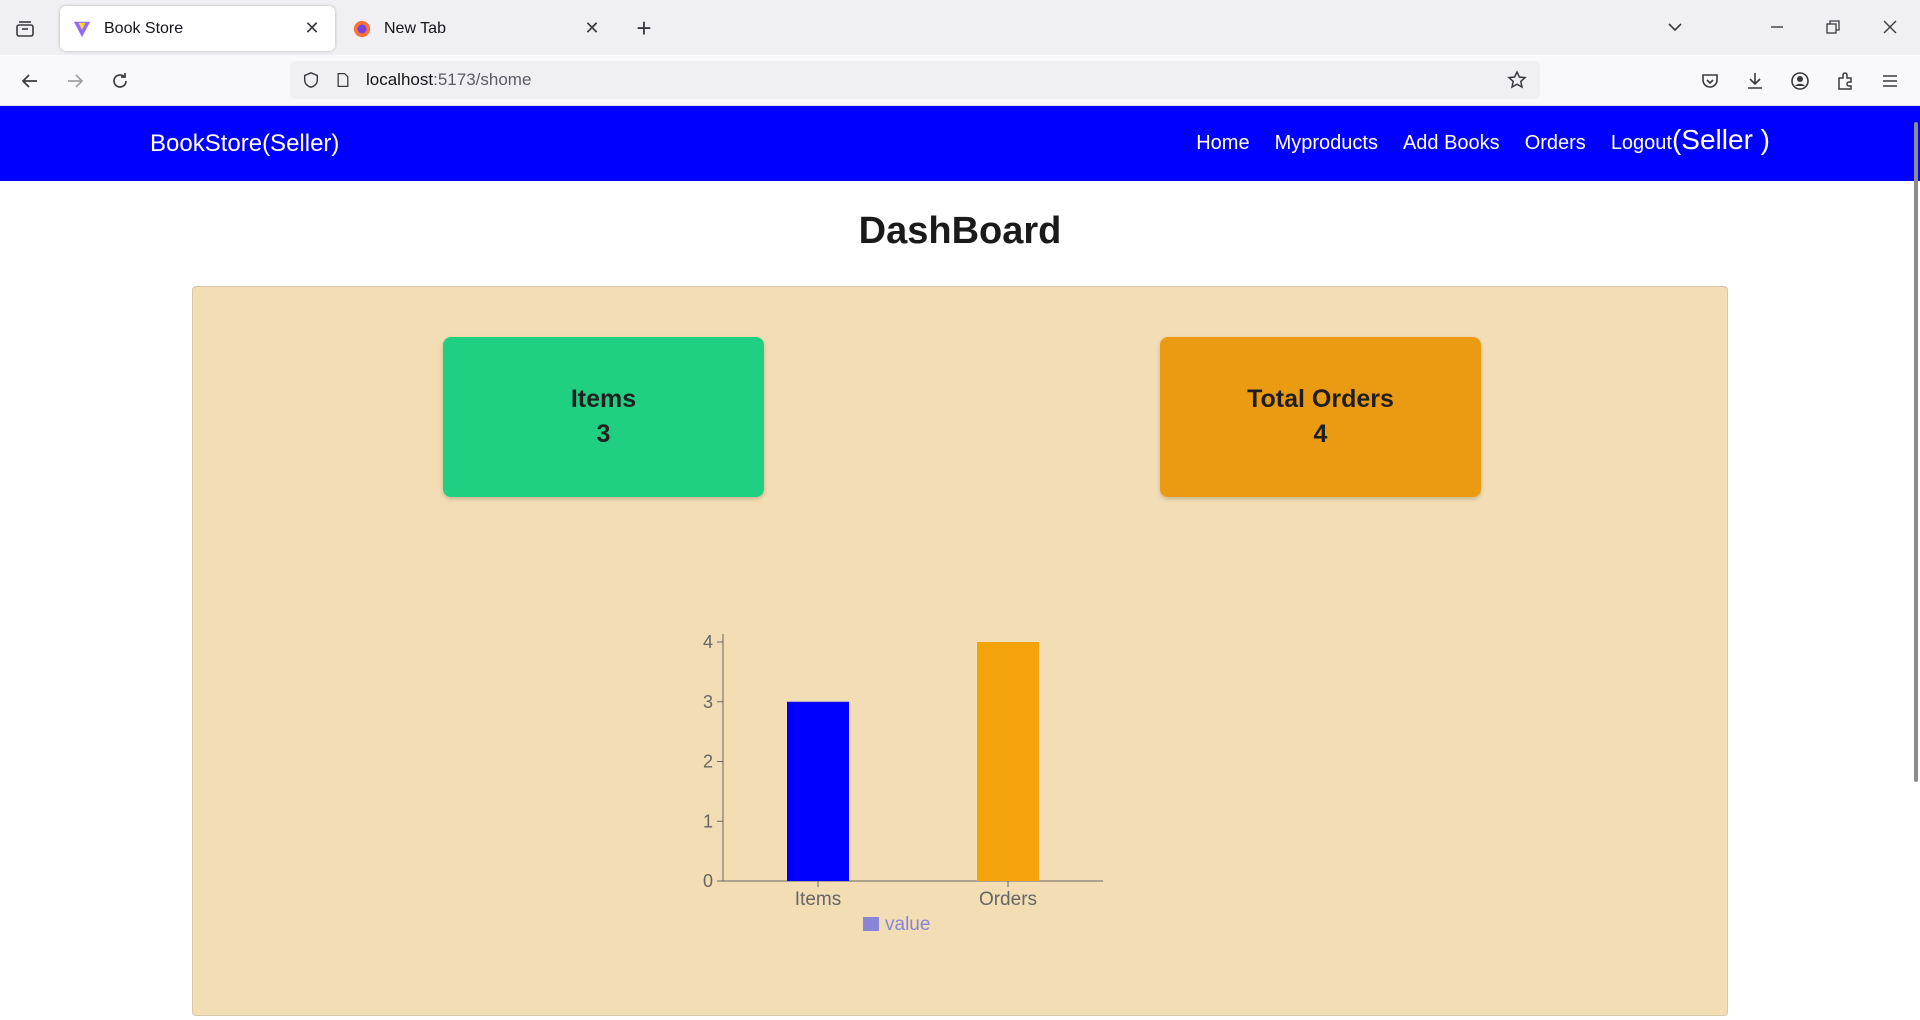  What do you see at coordinates (644, 28) in the screenshot?
I see `new-tab-button: +` at bounding box center [644, 28].